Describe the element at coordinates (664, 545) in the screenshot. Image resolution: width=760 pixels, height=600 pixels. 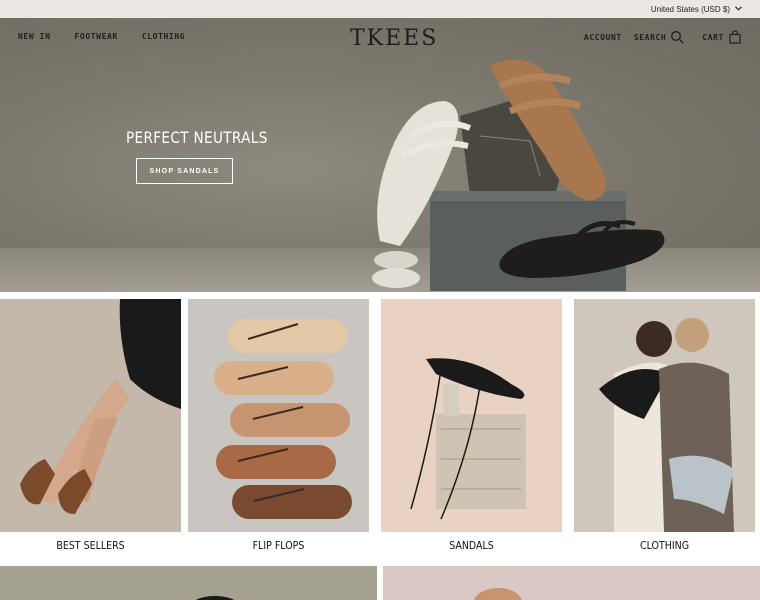
I see `category-label: CLOTHING` at that location.